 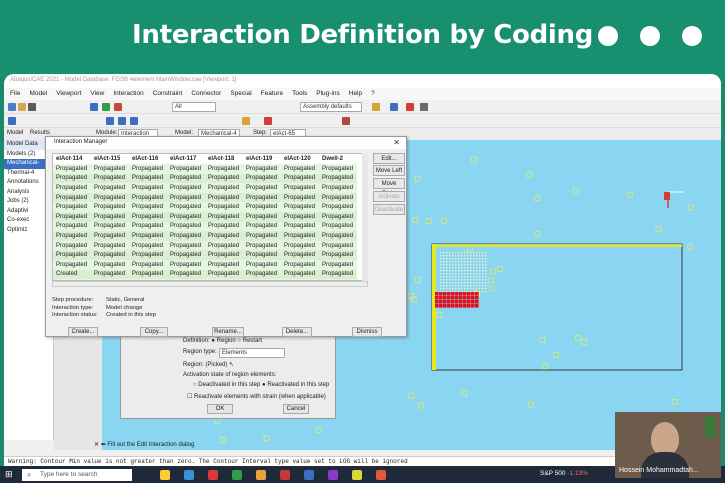 I want to click on menu-item-feature: Feature, so click(x=272, y=94).